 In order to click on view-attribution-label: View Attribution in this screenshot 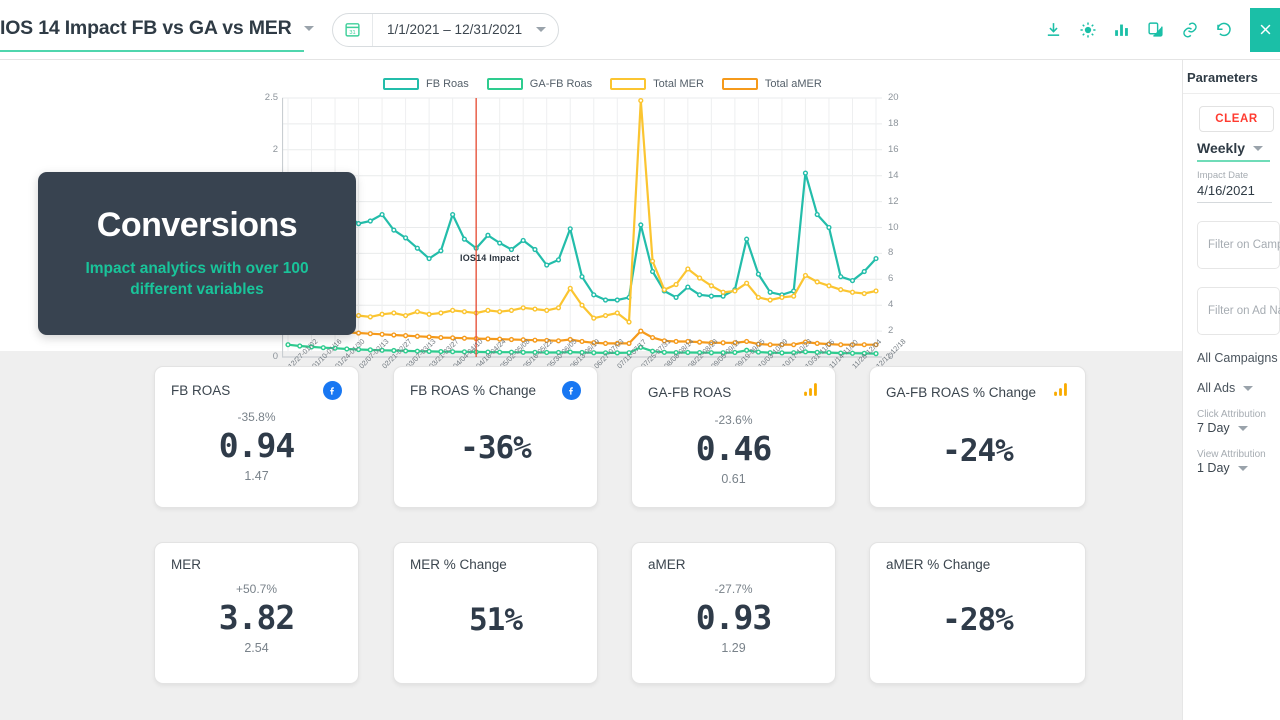, I will do `click(1231, 454)`.